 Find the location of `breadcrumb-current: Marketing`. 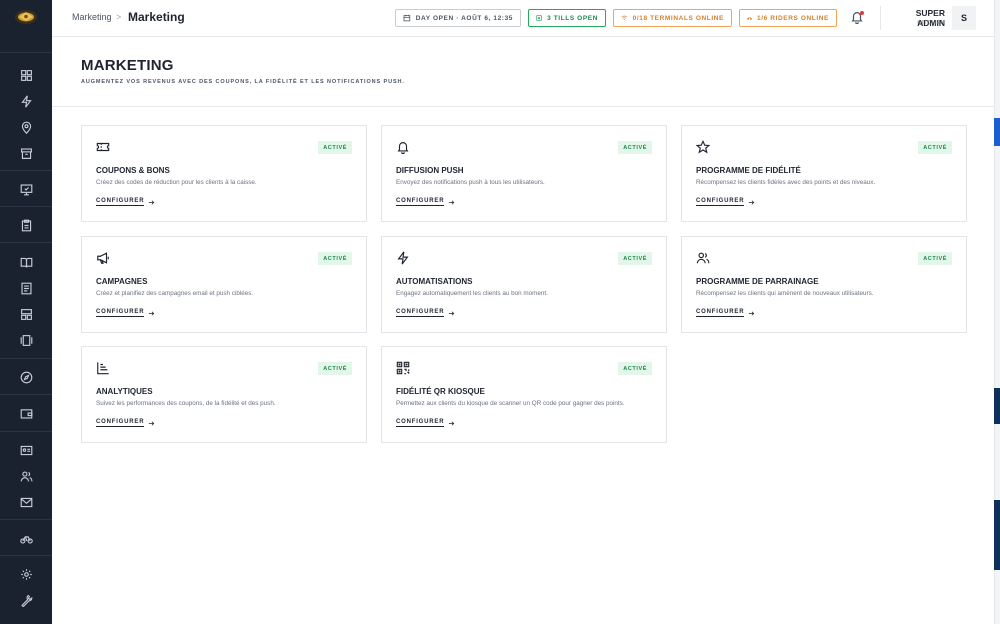

breadcrumb-current: Marketing is located at coordinates (156, 17).